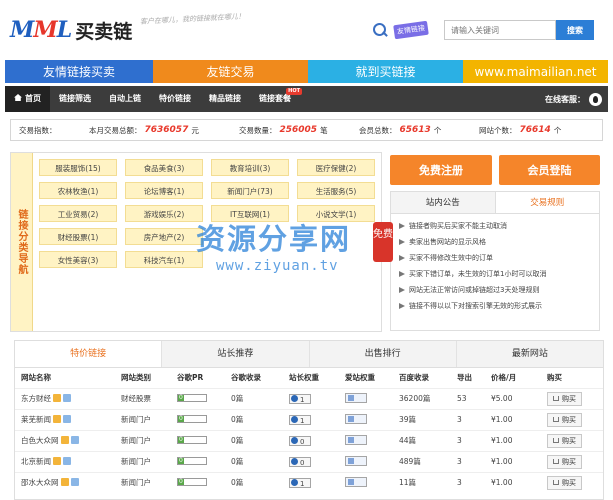  What do you see at coordinates (27, 99) in the screenshot?
I see `nav-item-home: 首页` at bounding box center [27, 99].